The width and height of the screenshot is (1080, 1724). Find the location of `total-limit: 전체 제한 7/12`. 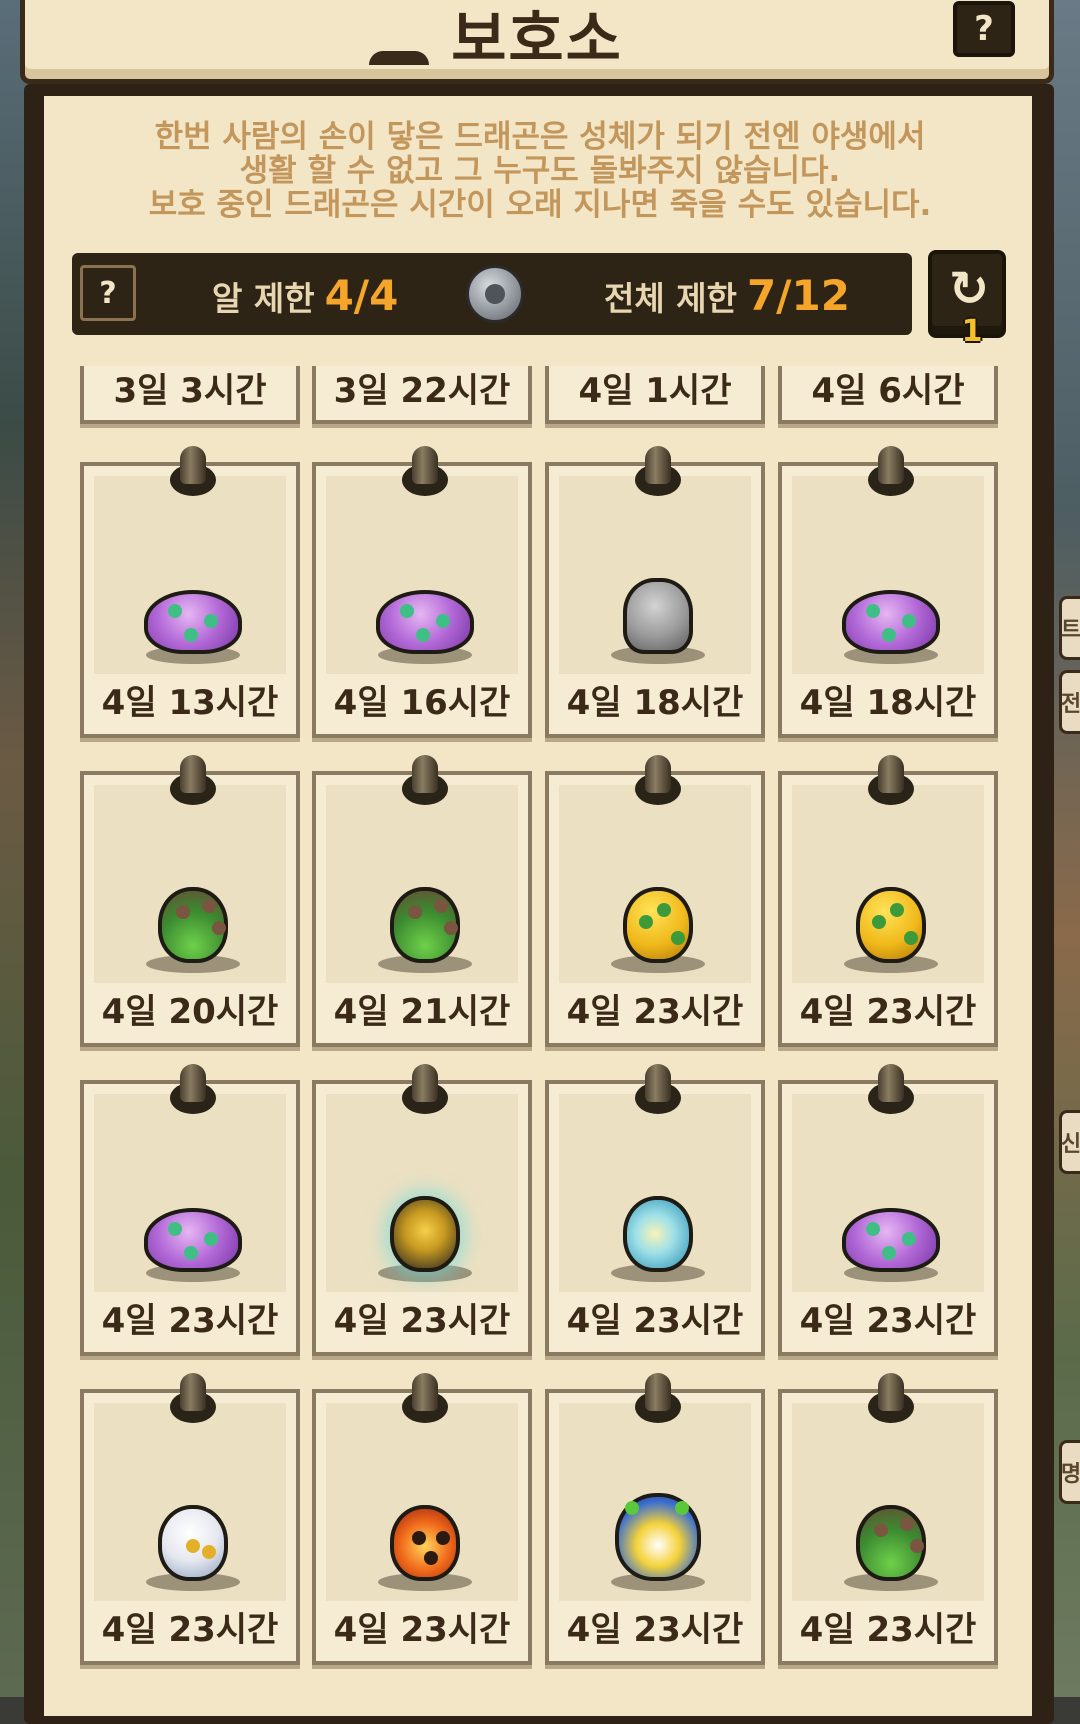

total-limit: 전체 제한 7/12 is located at coordinates (727, 295).